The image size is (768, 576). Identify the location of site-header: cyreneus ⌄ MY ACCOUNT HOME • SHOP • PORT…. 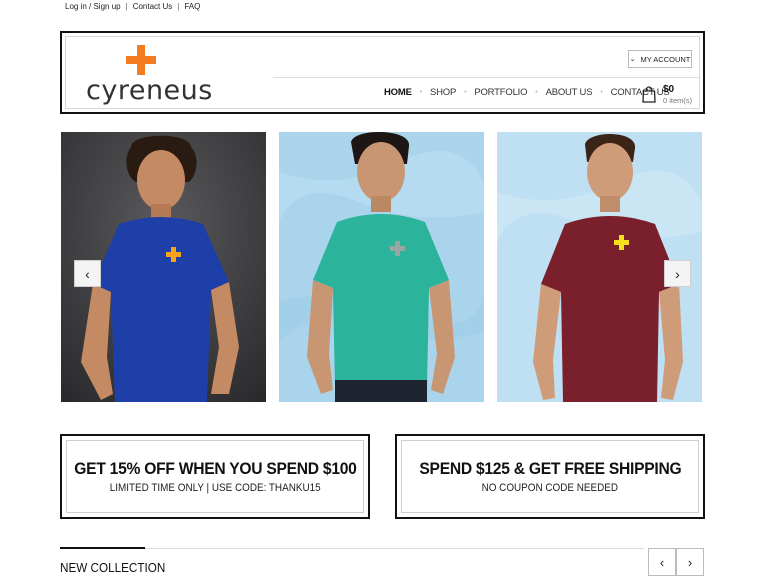
(382, 72).